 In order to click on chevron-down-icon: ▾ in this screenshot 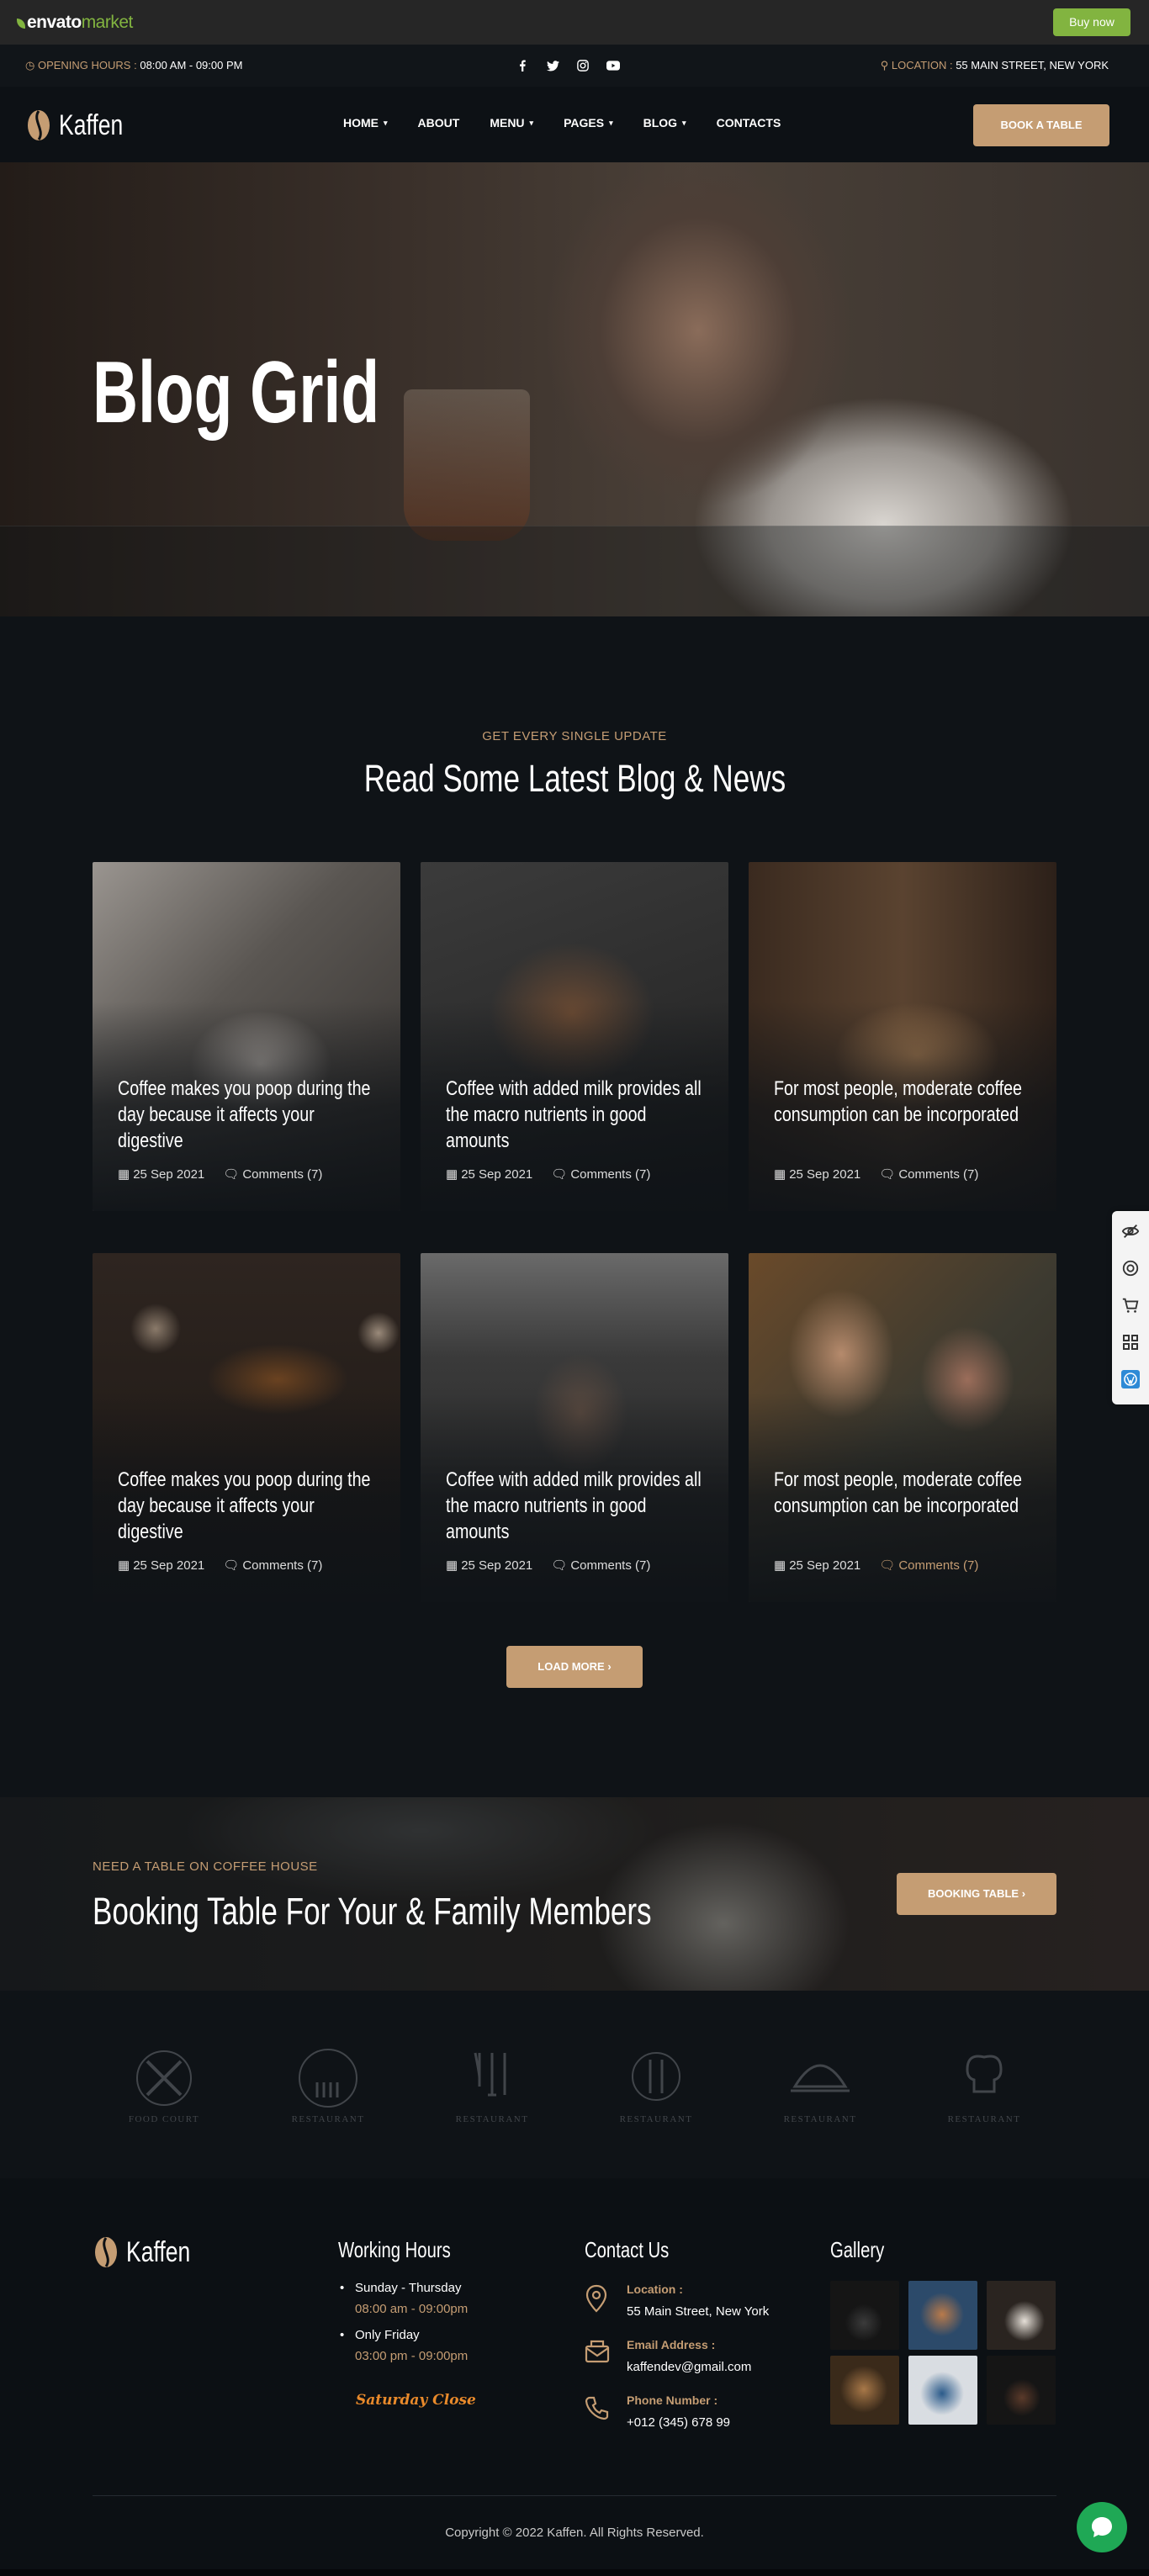, I will do `click(684, 122)`.